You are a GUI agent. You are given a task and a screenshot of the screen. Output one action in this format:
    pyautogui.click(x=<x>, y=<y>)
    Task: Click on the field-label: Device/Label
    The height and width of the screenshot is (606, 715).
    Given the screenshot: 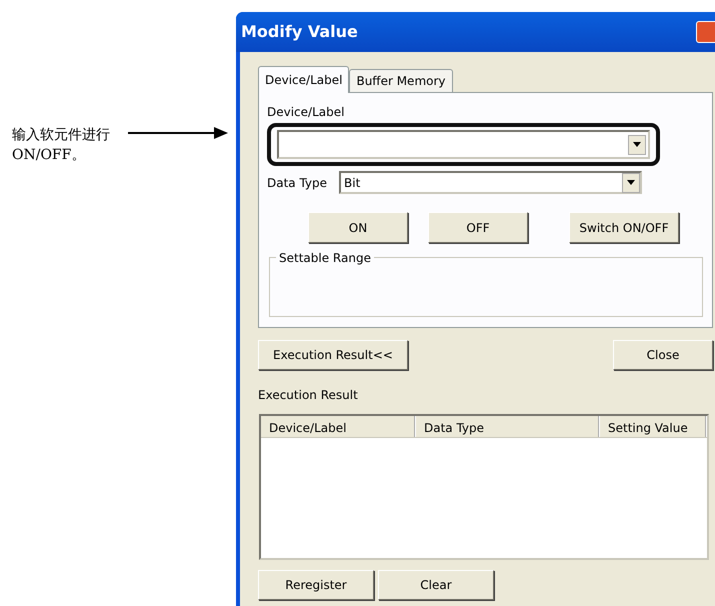 What is the action you would take?
    pyautogui.click(x=306, y=112)
    